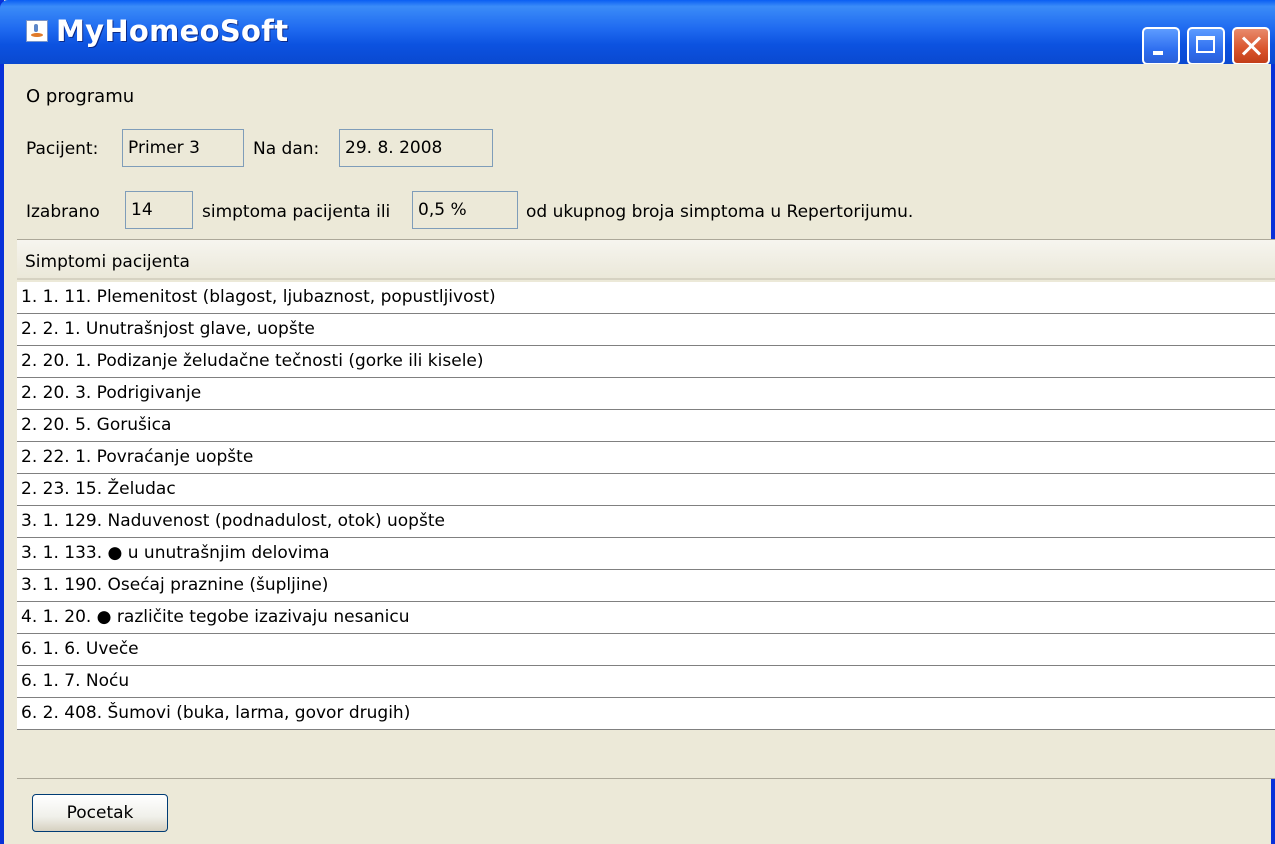 This screenshot has width=1275, height=844. I want to click on start-button: Pocetak, so click(100, 813).